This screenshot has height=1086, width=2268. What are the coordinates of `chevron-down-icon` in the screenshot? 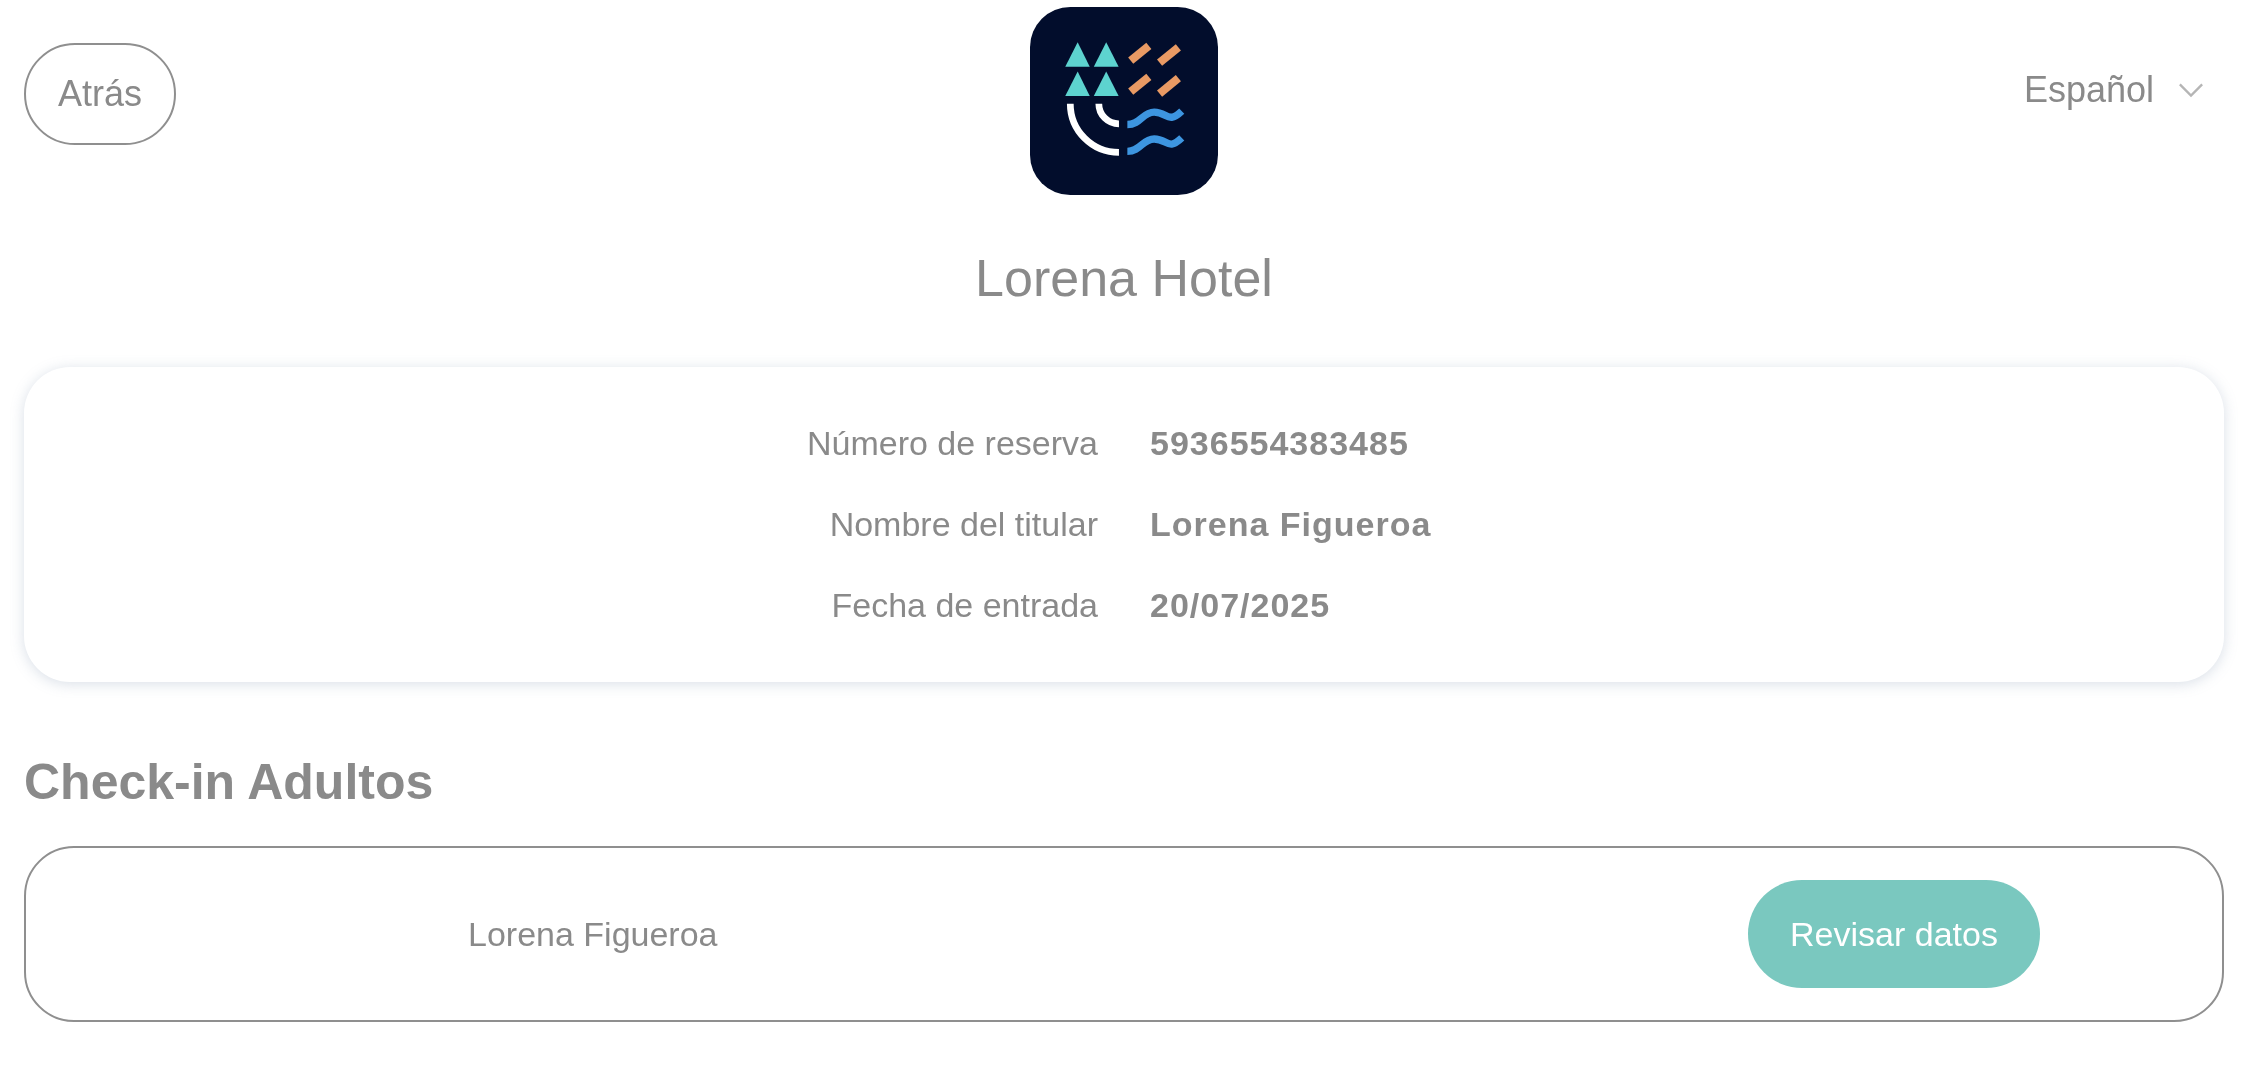 It's located at (2191, 90).